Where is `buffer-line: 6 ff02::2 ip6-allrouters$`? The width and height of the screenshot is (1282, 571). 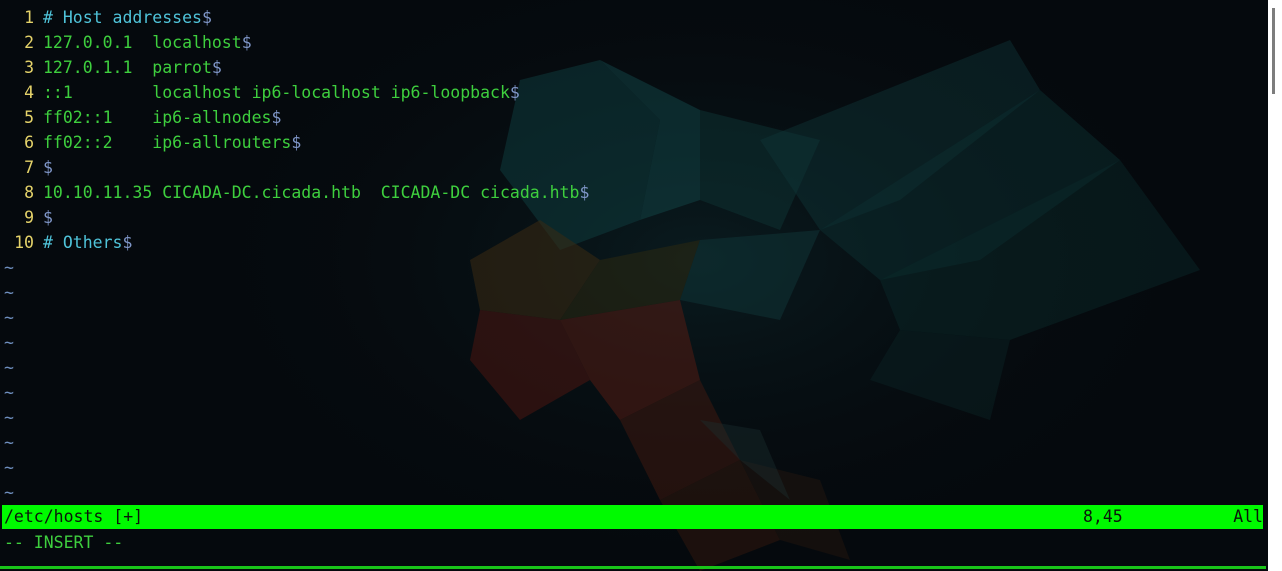
buffer-line: 6 ff02::2 ip6-allrouters$ is located at coordinates (633, 142).